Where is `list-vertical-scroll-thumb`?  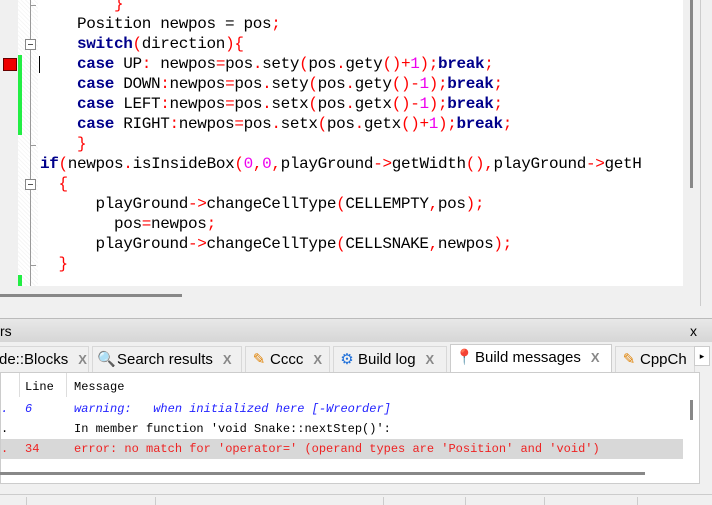
list-vertical-scroll-thumb is located at coordinates (691, 410).